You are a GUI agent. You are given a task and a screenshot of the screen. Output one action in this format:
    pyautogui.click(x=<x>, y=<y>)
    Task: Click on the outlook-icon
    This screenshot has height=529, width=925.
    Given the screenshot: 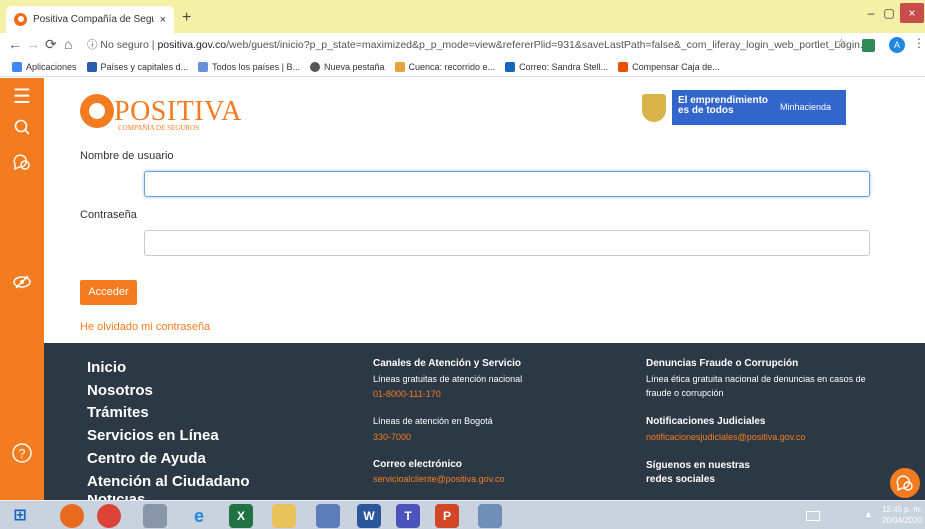 What is the action you would take?
    pyautogui.click(x=510, y=66)
    